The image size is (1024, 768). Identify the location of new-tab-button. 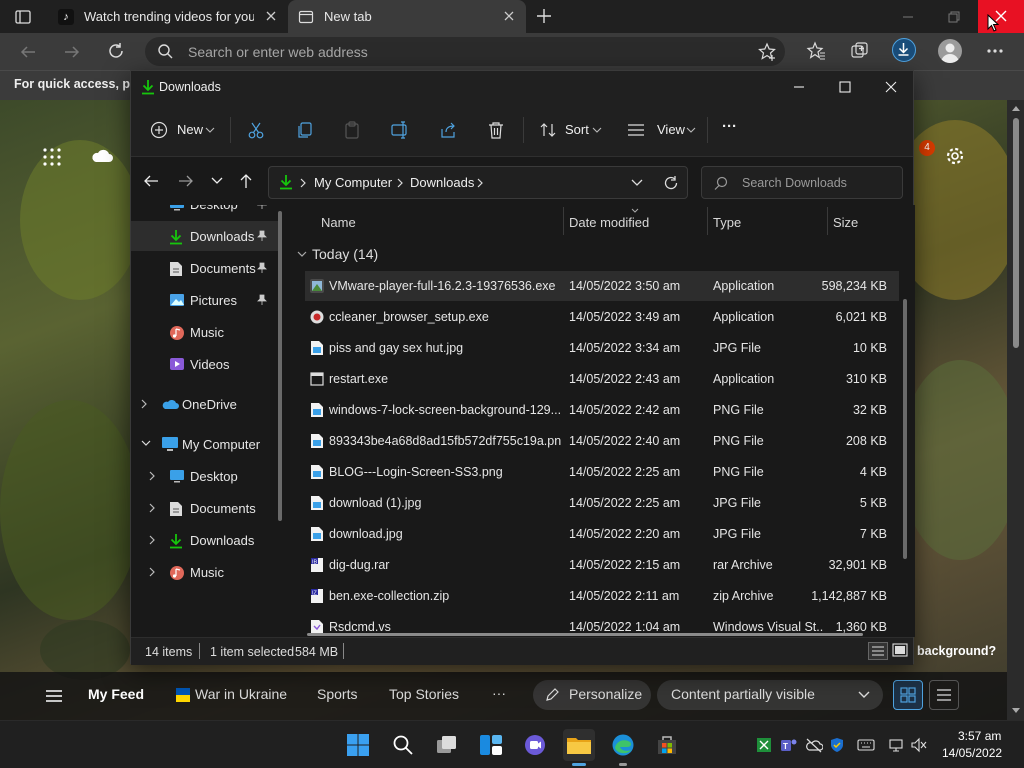
(544, 16).